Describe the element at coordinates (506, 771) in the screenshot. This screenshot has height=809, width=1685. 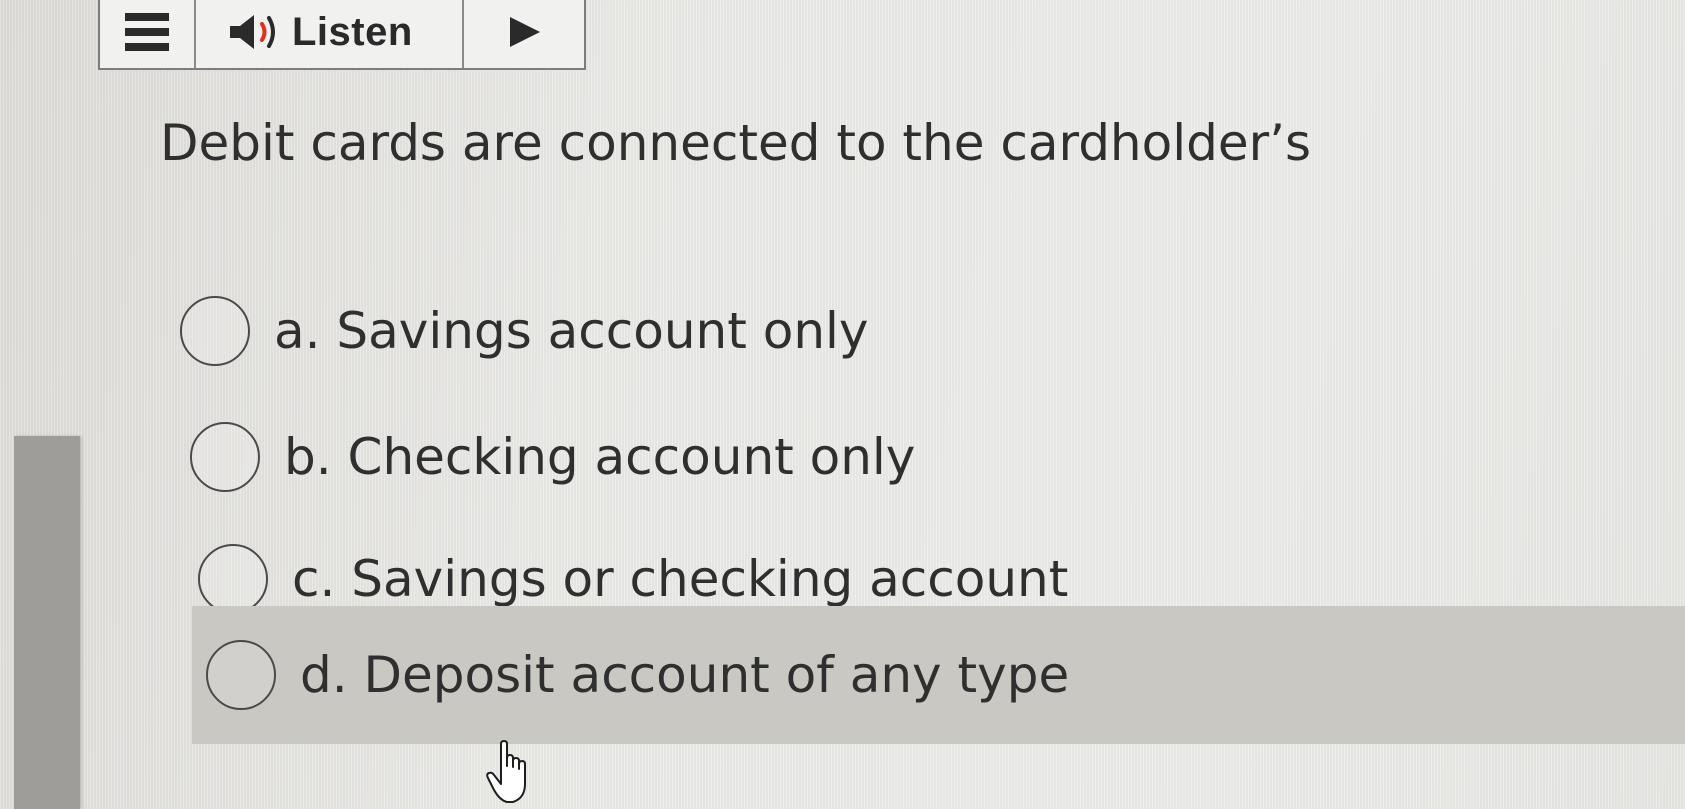
I see `hand-pointer-icon` at that location.